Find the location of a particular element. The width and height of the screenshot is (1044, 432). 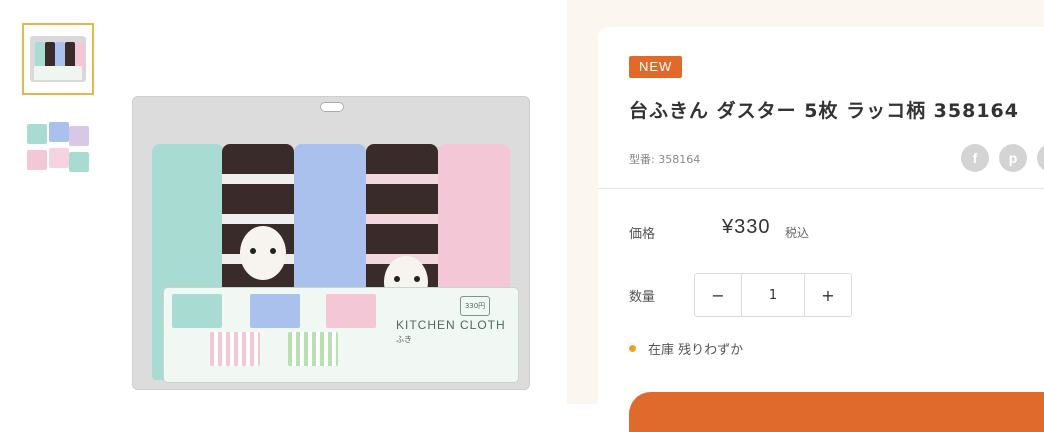

add-to-cart-button is located at coordinates (836, 412).